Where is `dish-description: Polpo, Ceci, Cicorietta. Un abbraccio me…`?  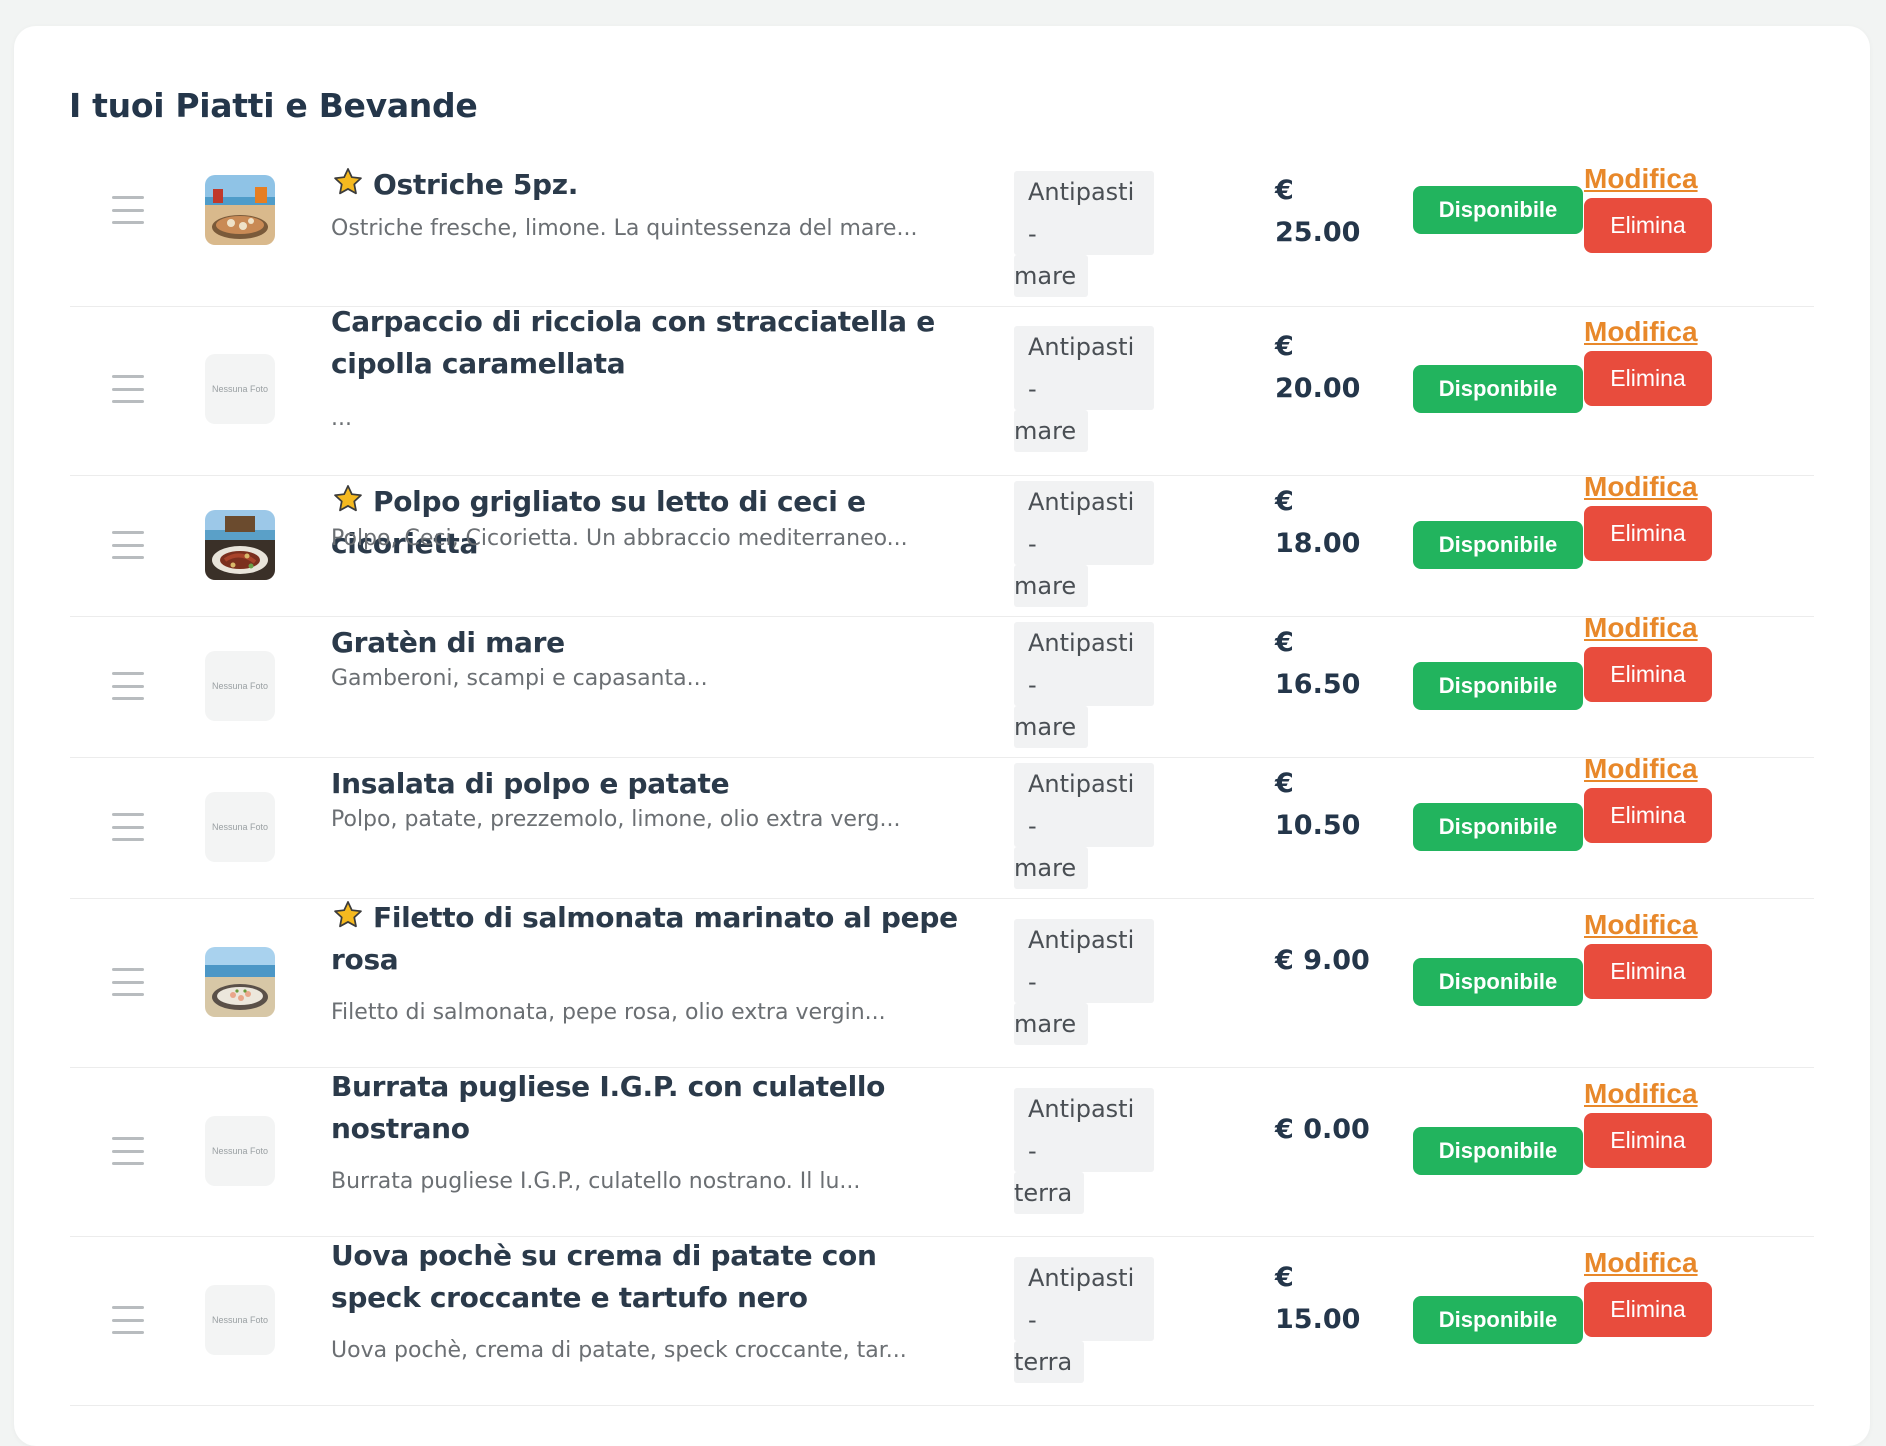 dish-description: Polpo, Ceci, Cicorietta. Un abbraccio me… is located at coordinates (619, 538).